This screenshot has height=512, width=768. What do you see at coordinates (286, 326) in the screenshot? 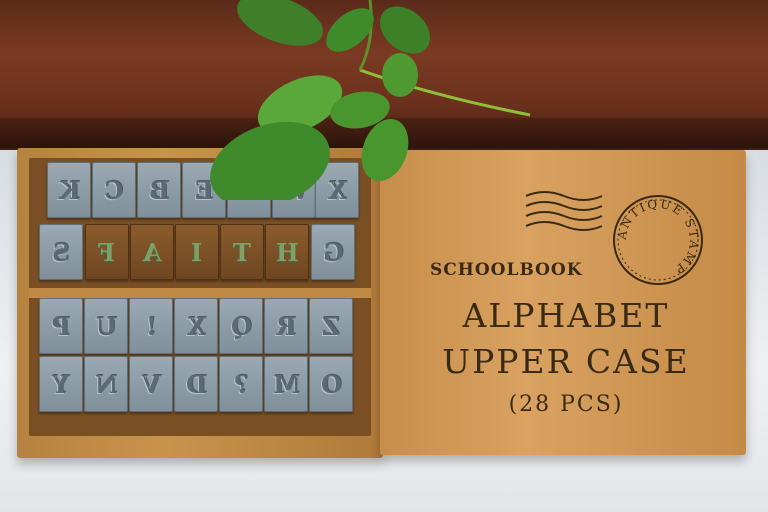
I see `stamp-letter: R` at bounding box center [286, 326].